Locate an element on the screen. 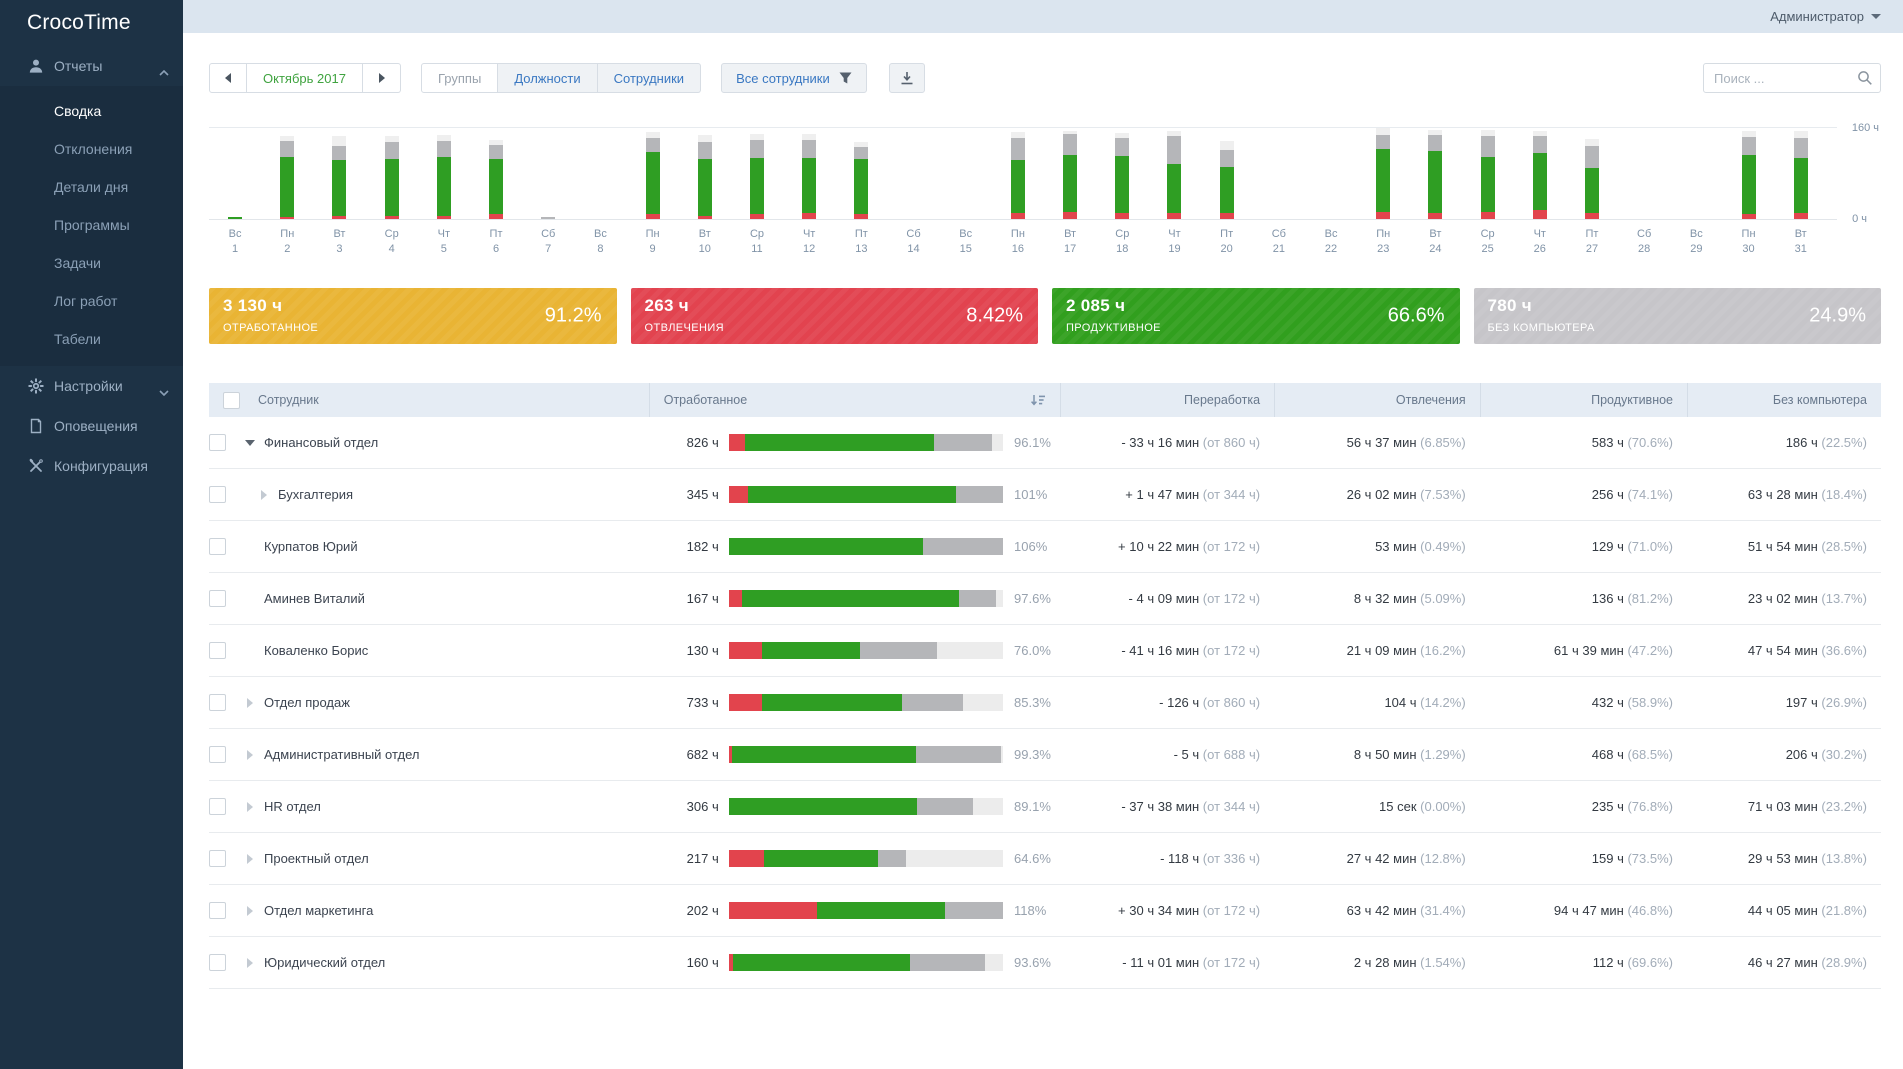 This screenshot has height=1069, width=1903. sidebar-section-label: Отчеты is located at coordinates (78, 66).